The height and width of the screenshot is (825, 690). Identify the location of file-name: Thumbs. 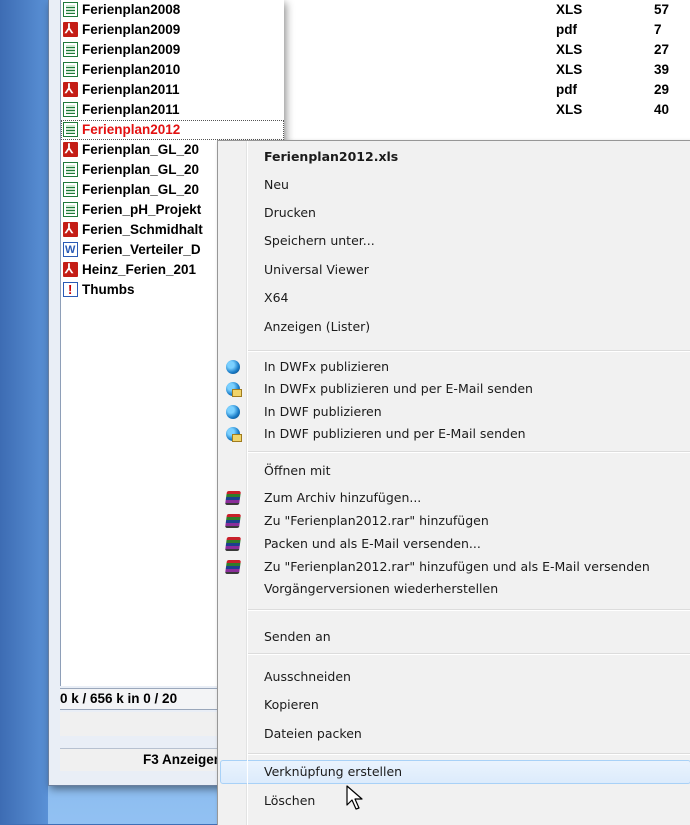
(108, 289).